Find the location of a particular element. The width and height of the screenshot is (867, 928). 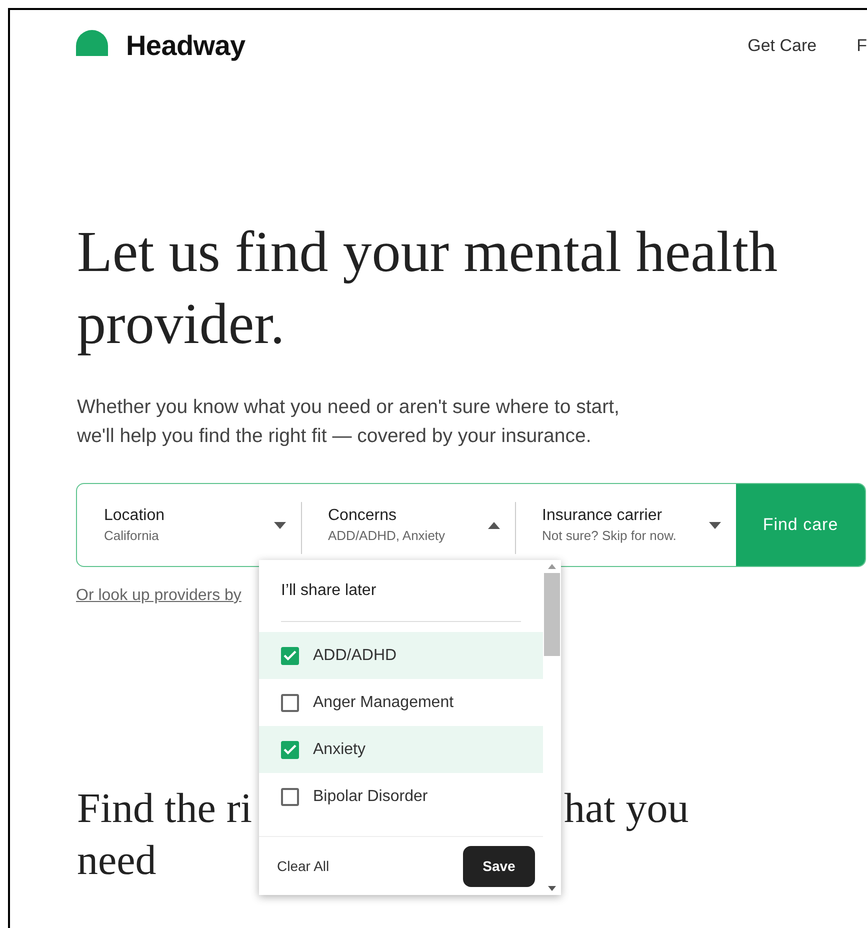

field-value: California is located at coordinates (132, 535).